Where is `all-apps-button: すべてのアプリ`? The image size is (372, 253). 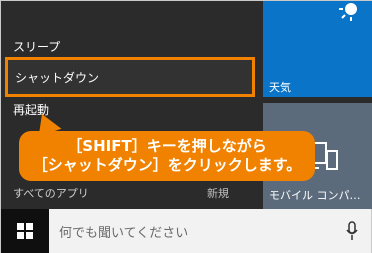 all-apps-button: すべてのアプリ is located at coordinates (51, 193).